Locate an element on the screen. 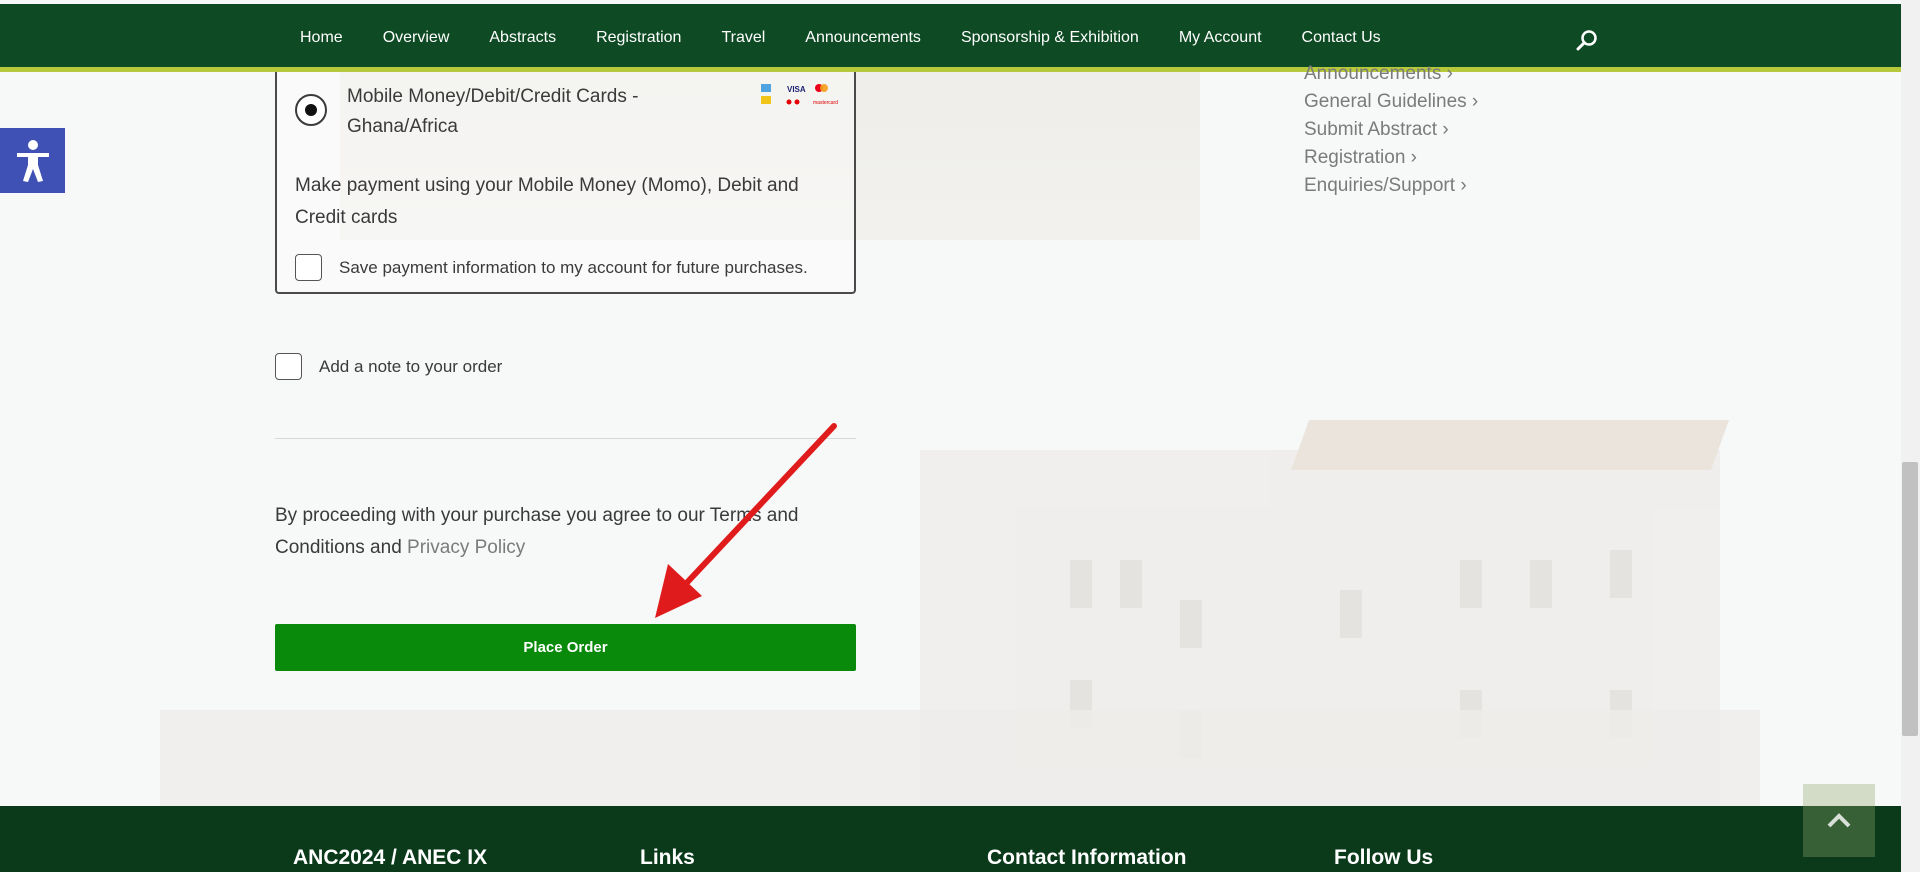 The image size is (1920, 872). order-note-row: Add a note to your order is located at coordinates (388, 366).